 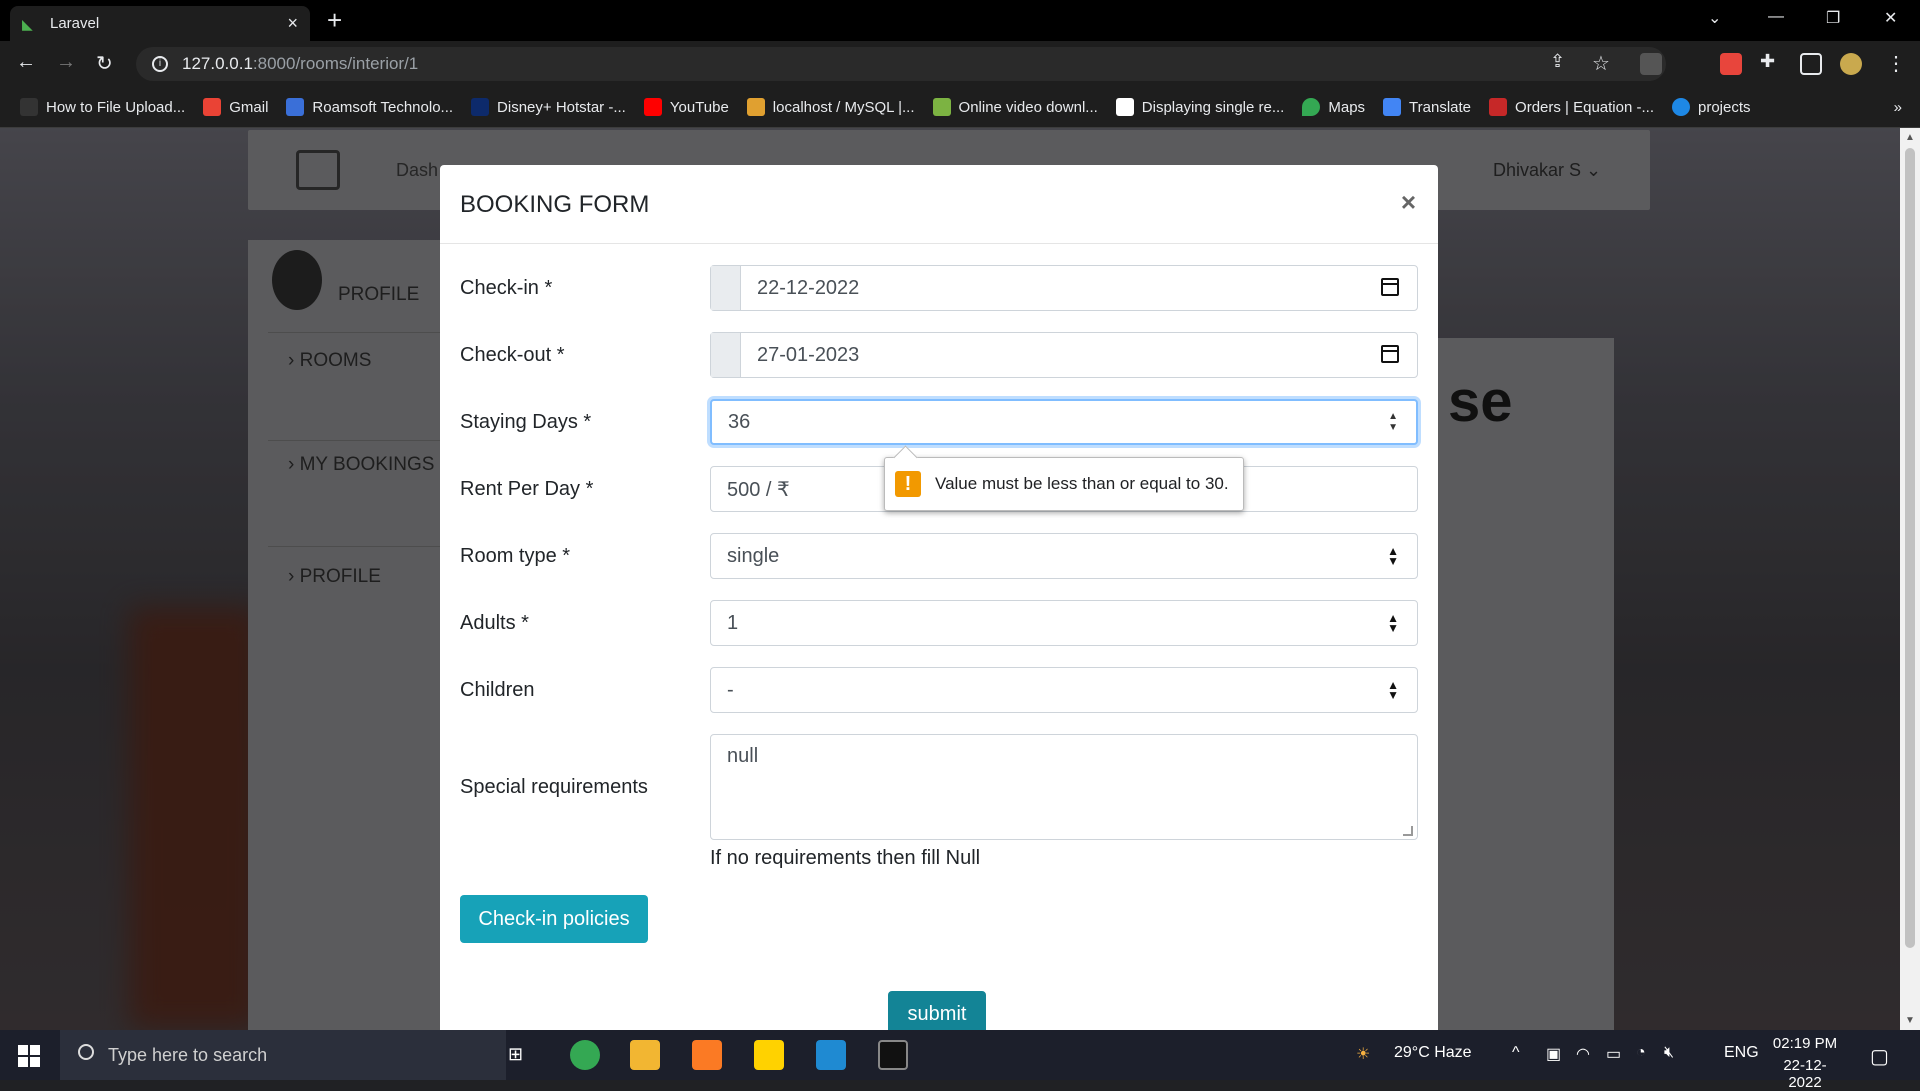 What do you see at coordinates (1601, 63) in the screenshot?
I see `bookmark-star-icon: ☆` at bounding box center [1601, 63].